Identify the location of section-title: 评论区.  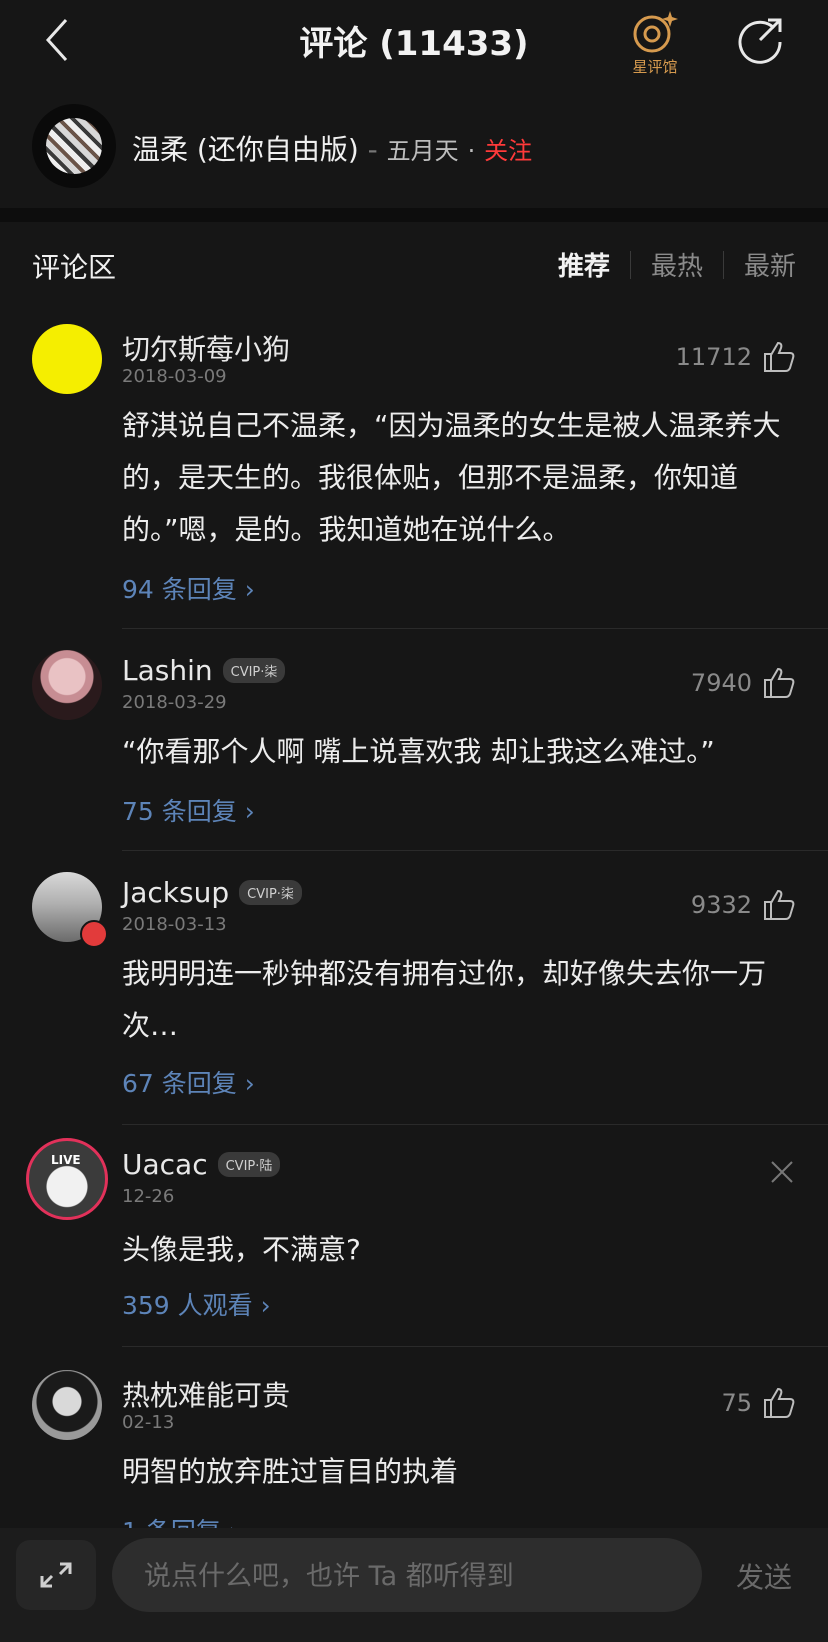
(74, 267).